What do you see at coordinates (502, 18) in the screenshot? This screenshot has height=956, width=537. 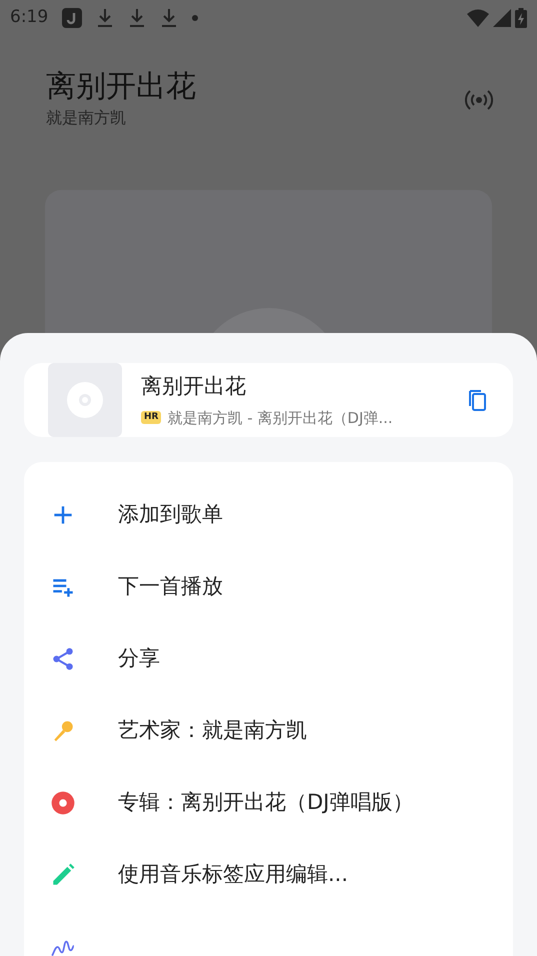 I see `signal-icon` at bounding box center [502, 18].